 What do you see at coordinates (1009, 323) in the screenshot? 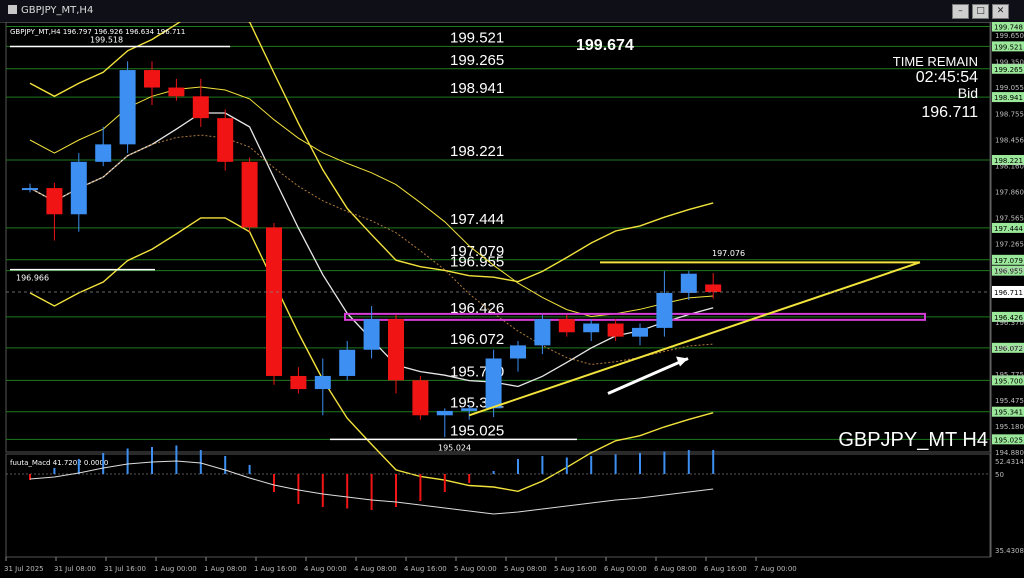
I see `y-tick-label: 196.370` at bounding box center [1009, 323].